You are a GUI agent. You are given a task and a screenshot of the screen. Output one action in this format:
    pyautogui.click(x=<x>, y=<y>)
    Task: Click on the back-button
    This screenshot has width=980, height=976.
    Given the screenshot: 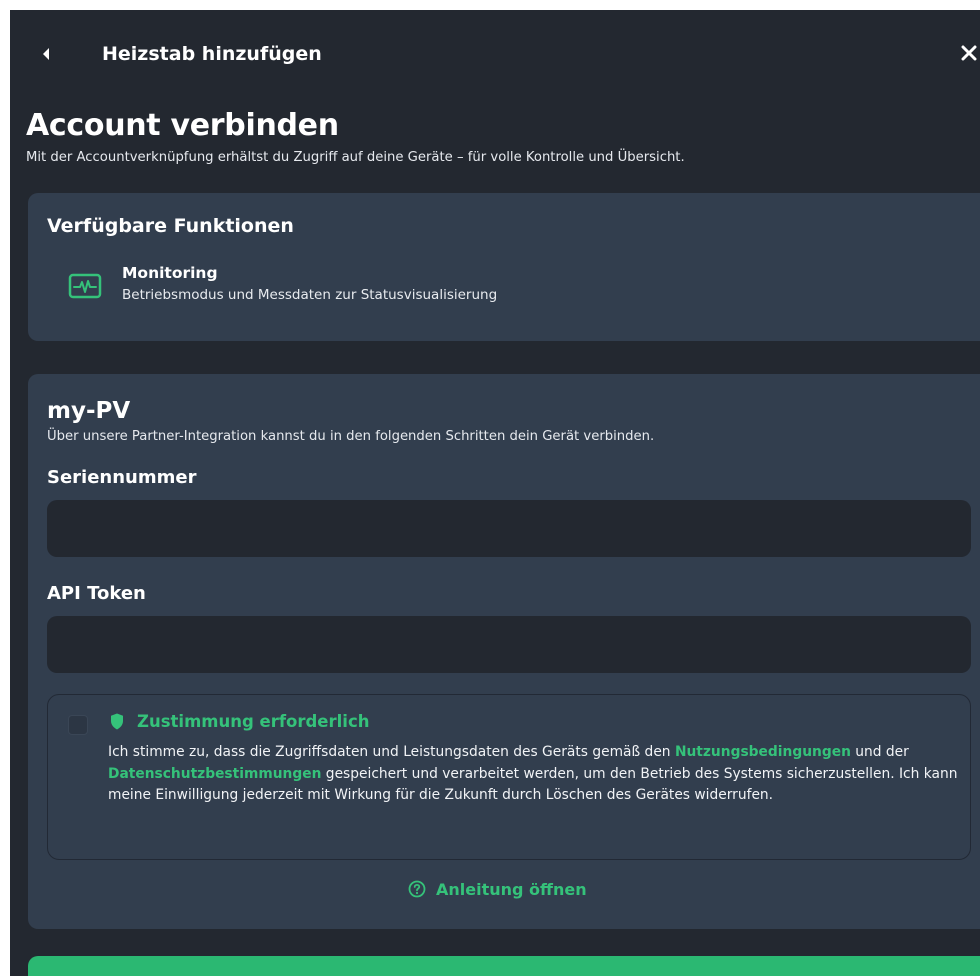 What is the action you would take?
    pyautogui.click(x=46, y=54)
    